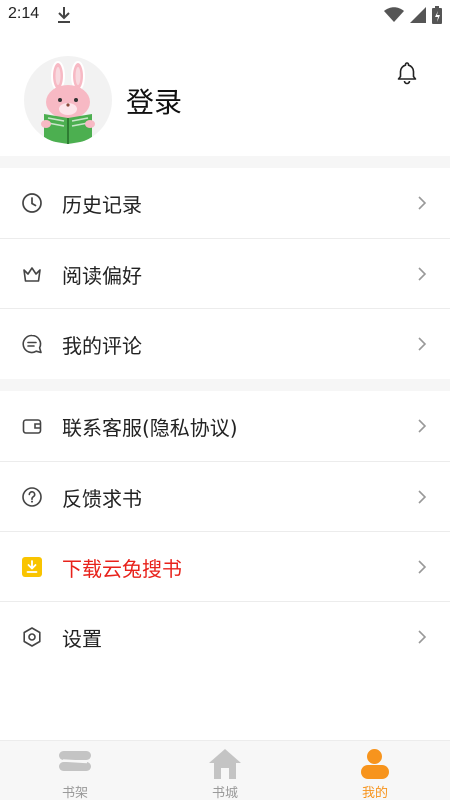 The height and width of the screenshot is (800, 450). Describe the element at coordinates (82, 639) in the screenshot. I see `menu-item-label: 设置` at that location.